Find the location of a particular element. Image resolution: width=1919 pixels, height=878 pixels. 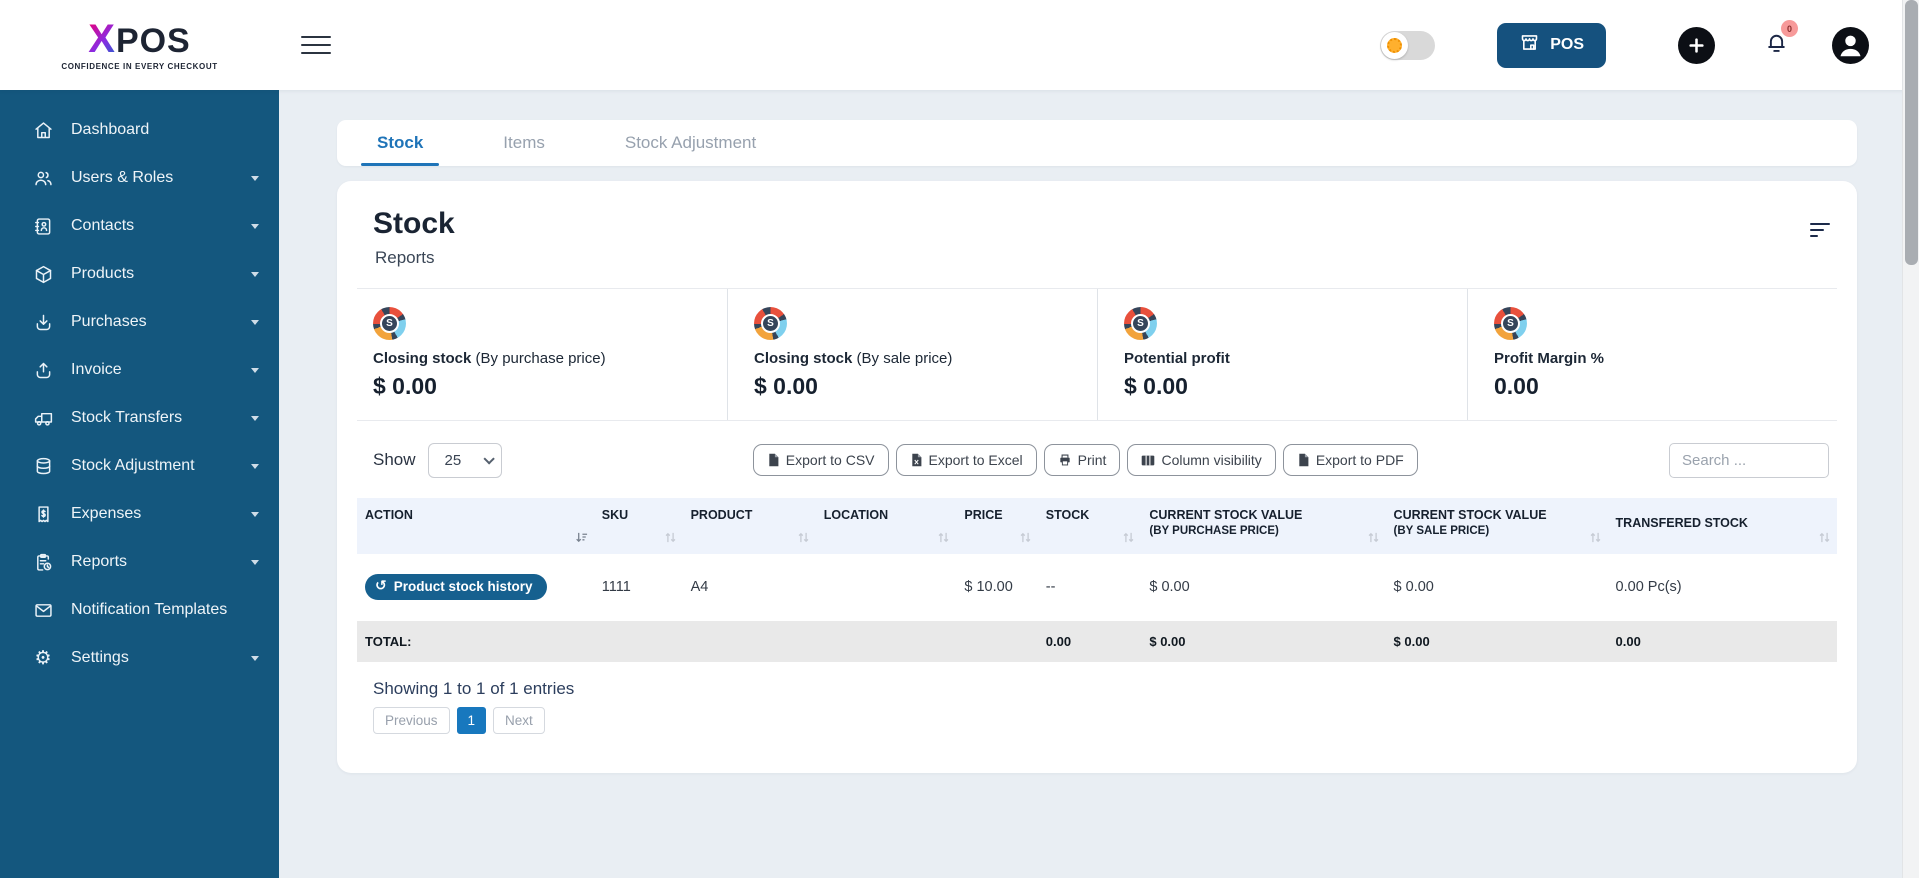

sidebar-item-users-roles: Users & Roles is located at coordinates (139, 178).